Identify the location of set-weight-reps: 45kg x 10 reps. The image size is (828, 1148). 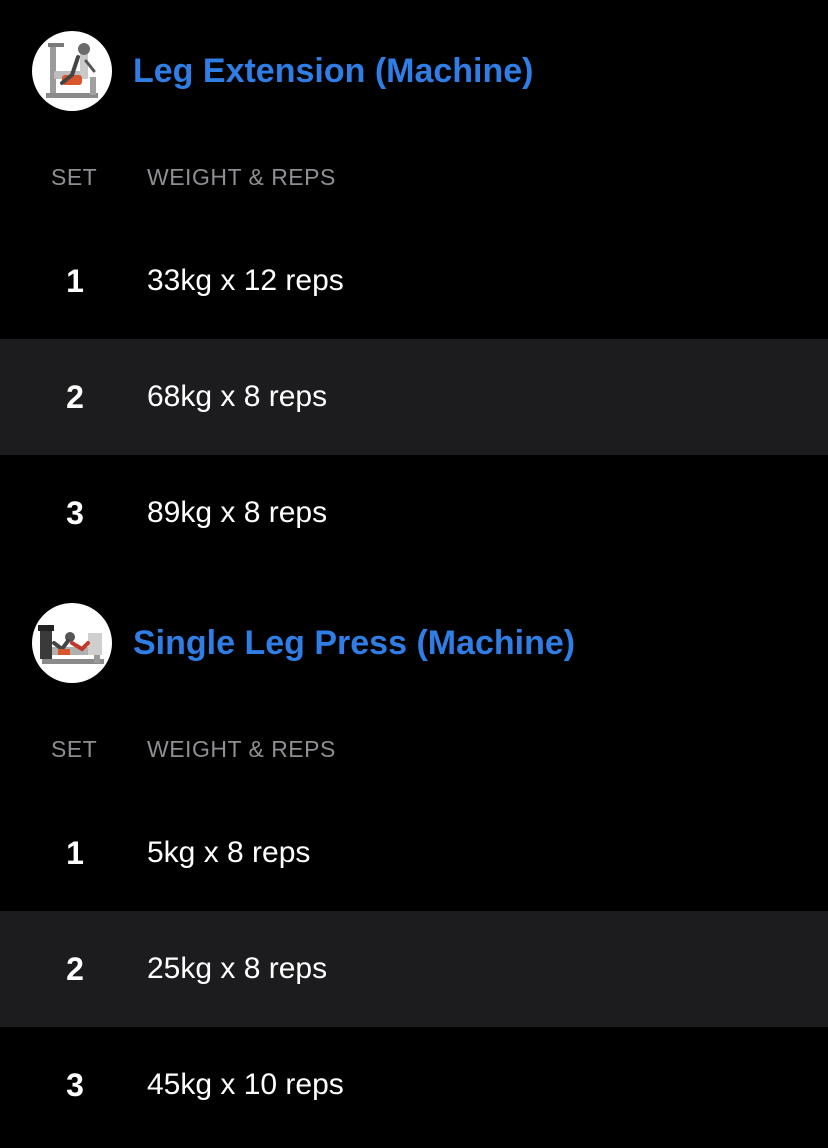
(245, 1084).